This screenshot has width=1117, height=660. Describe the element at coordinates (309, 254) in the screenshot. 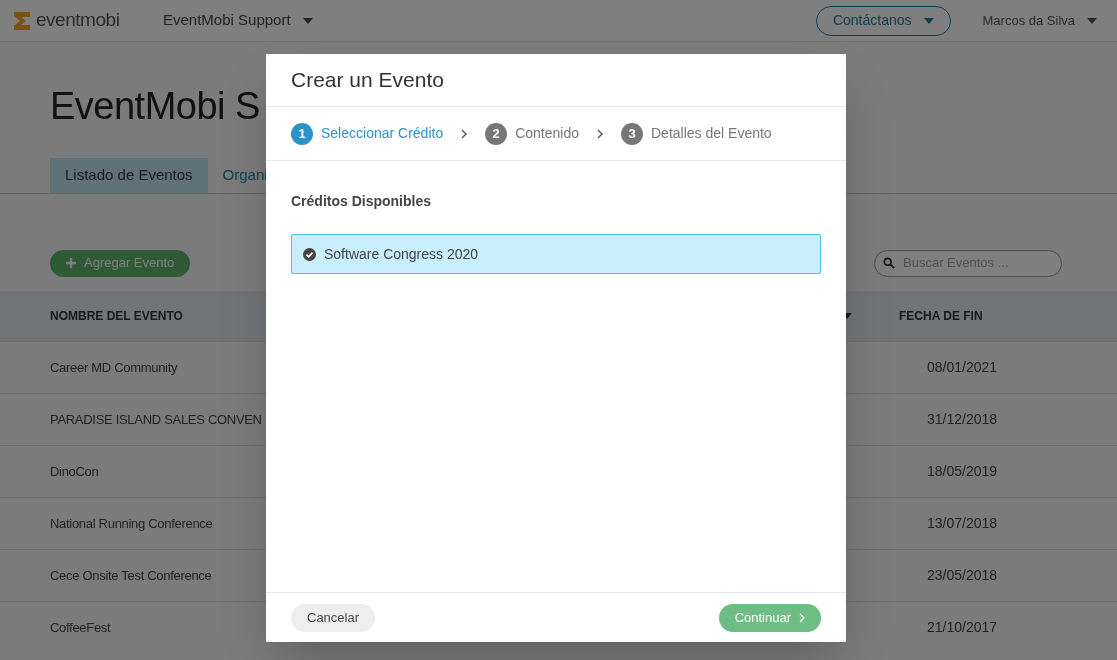

I see `check-circle-icon` at that location.